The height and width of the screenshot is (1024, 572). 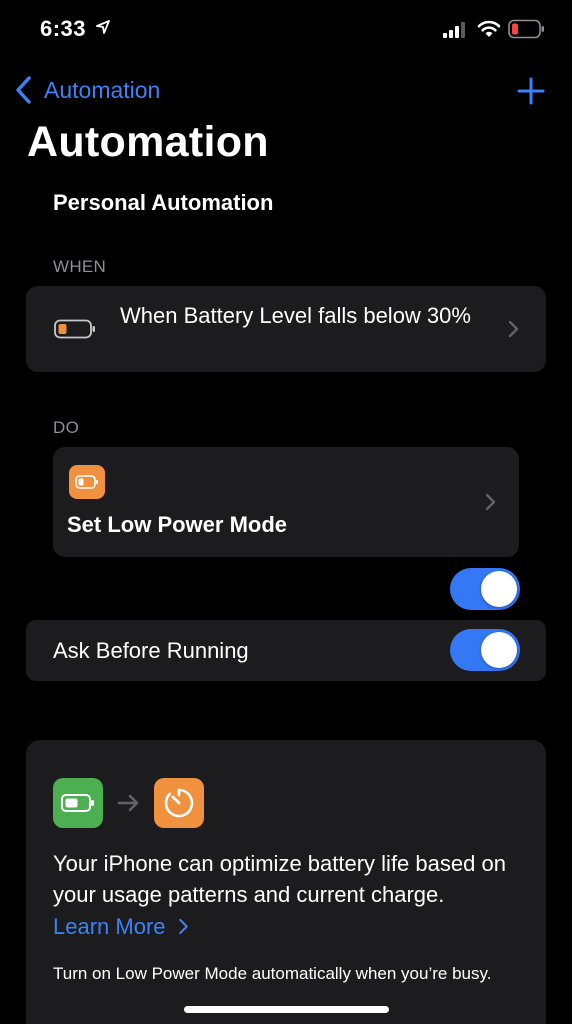 I want to click on chevron-left-icon, so click(x=23, y=90).